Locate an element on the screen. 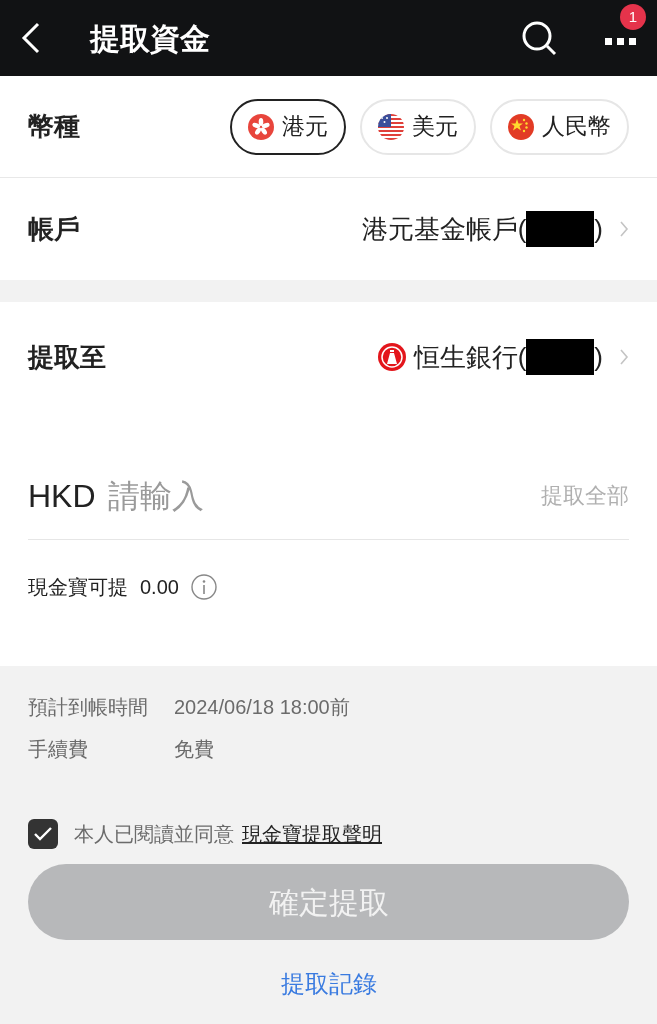  notification-badge: 1 is located at coordinates (633, 17).